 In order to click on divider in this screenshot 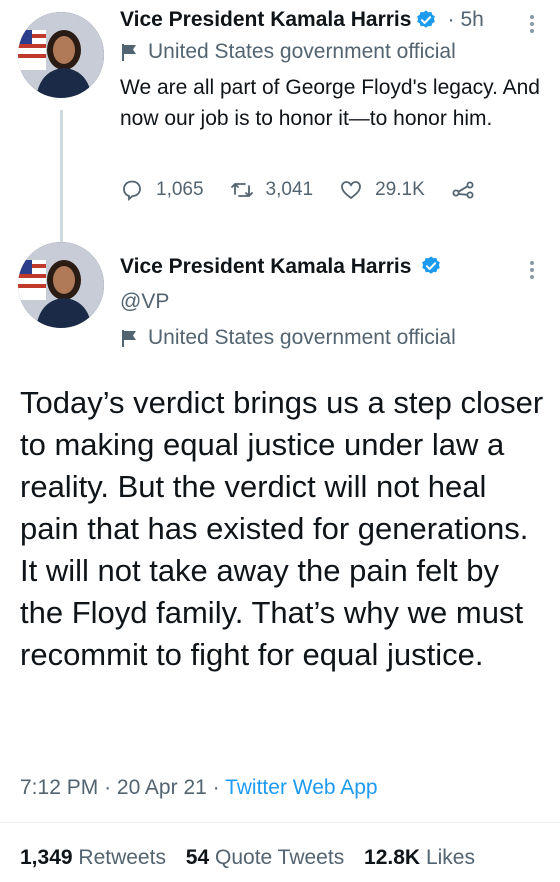, I will do `click(280, 822)`.